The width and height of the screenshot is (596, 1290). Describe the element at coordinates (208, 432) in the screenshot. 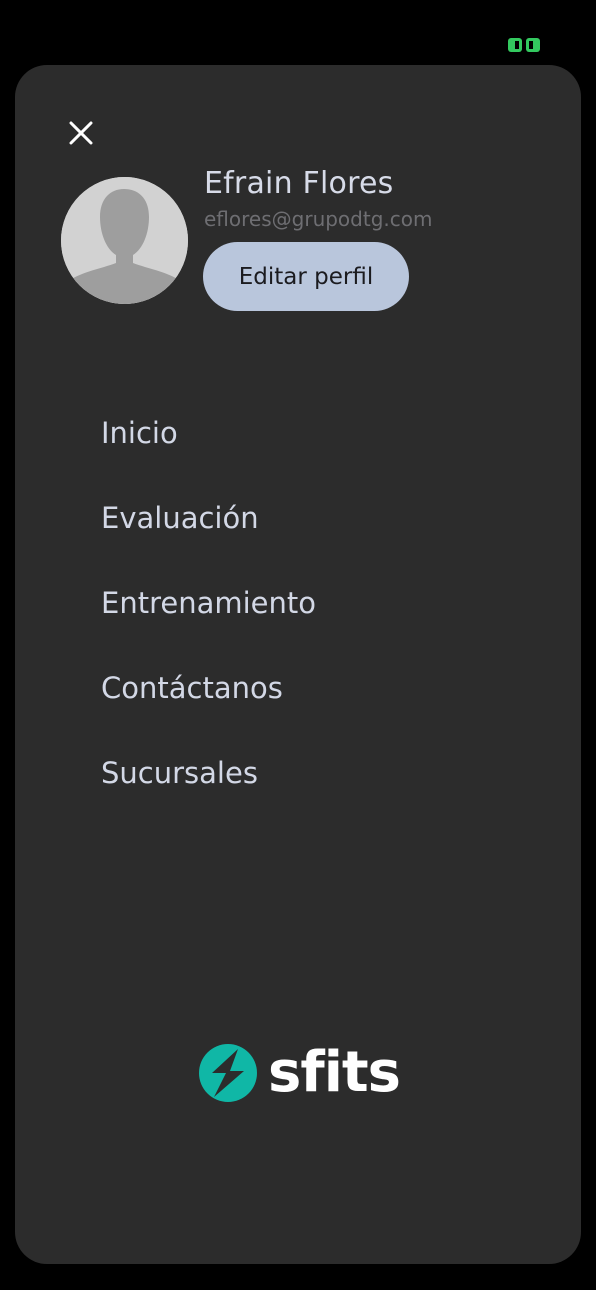

I see `menu-item-inicio: Inicio` at that location.